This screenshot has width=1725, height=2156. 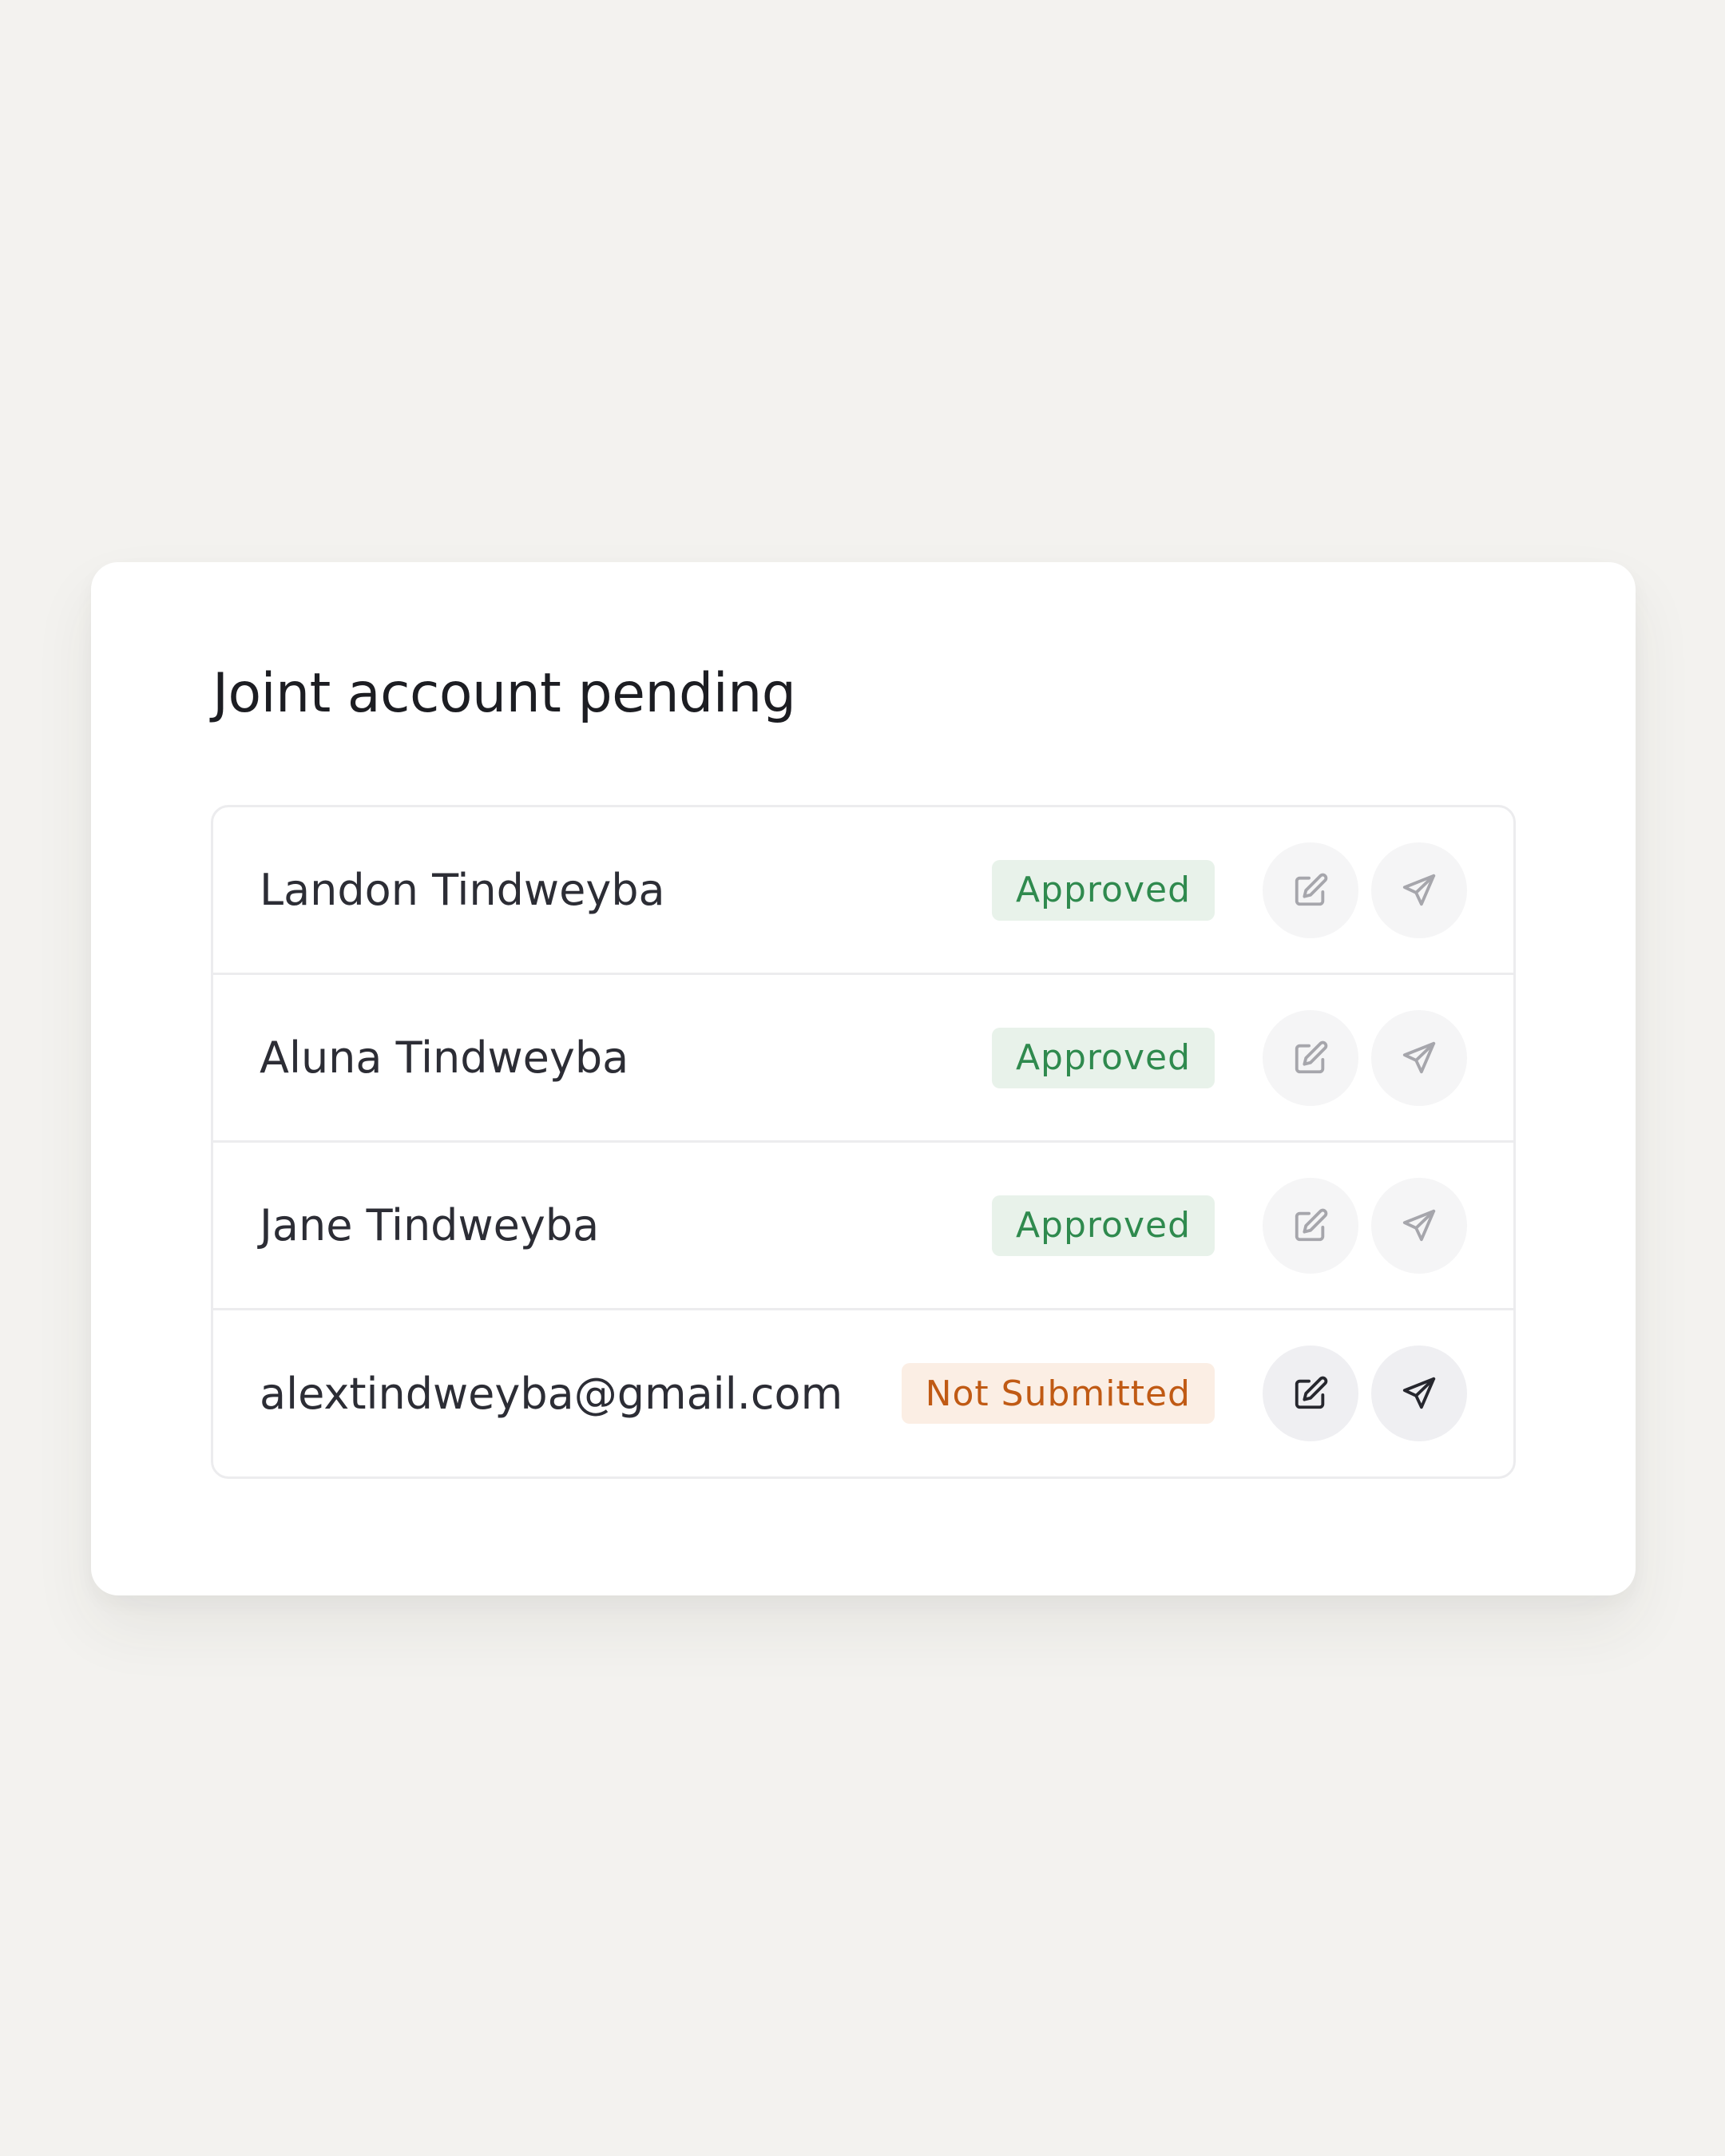 What do you see at coordinates (445, 1057) in the screenshot?
I see `member-name: Aluna Tindweyba` at bounding box center [445, 1057].